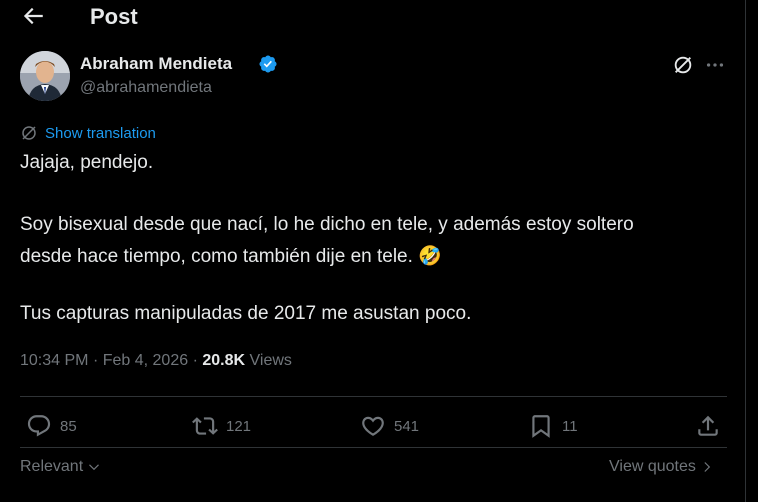 The height and width of the screenshot is (502, 758). Describe the element at coordinates (51, 426) in the screenshot. I see `reply-button: 85` at that location.